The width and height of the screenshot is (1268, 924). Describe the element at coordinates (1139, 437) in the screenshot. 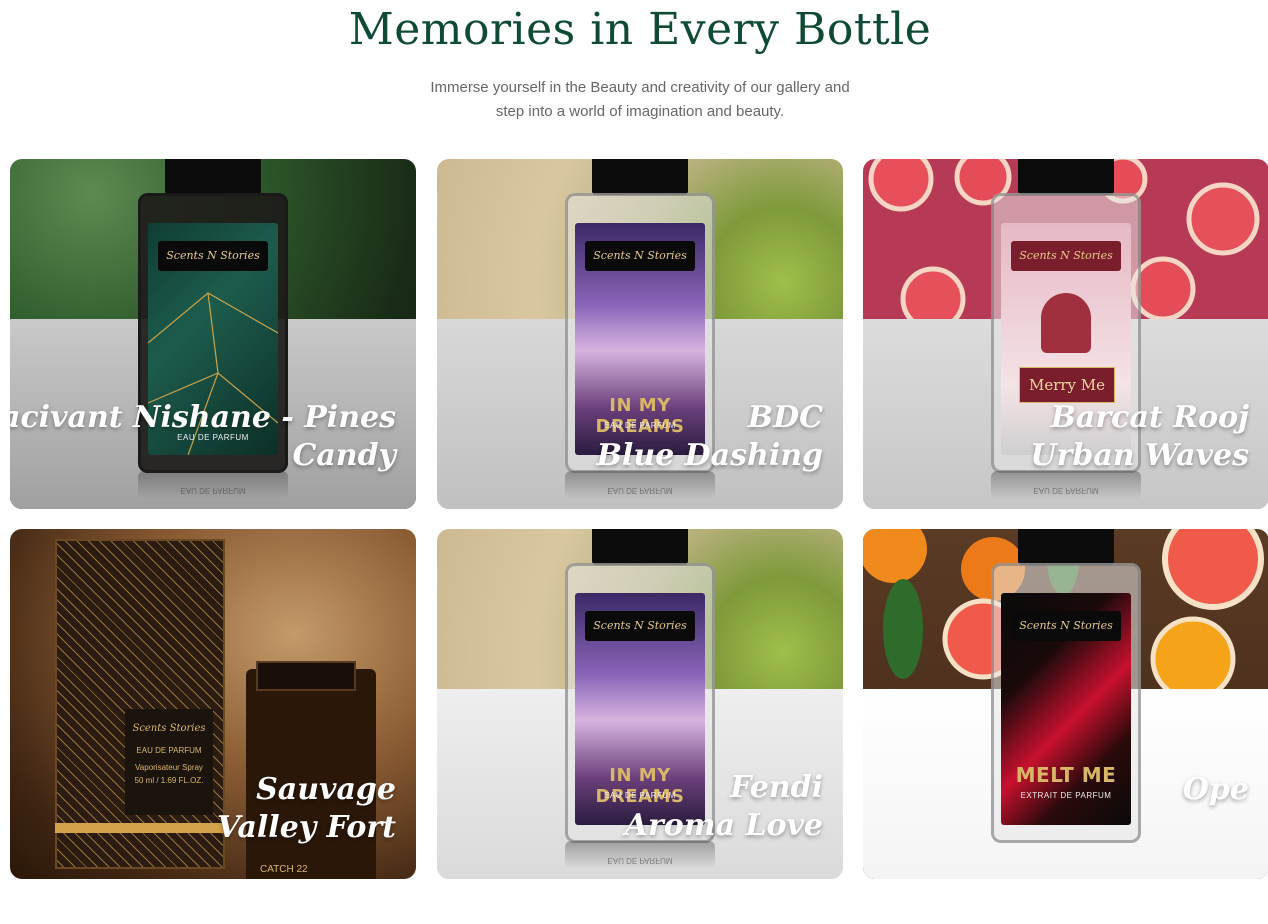

I see `card-title: Barcat Rooj Urban Waves` at that location.